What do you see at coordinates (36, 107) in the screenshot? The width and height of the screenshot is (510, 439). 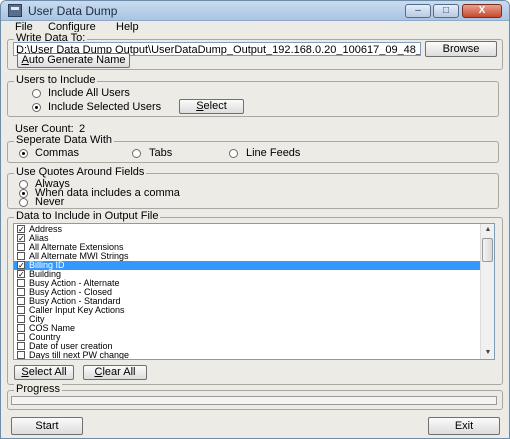 I see `include-selected-users-radio` at bounding box center [36, 107].